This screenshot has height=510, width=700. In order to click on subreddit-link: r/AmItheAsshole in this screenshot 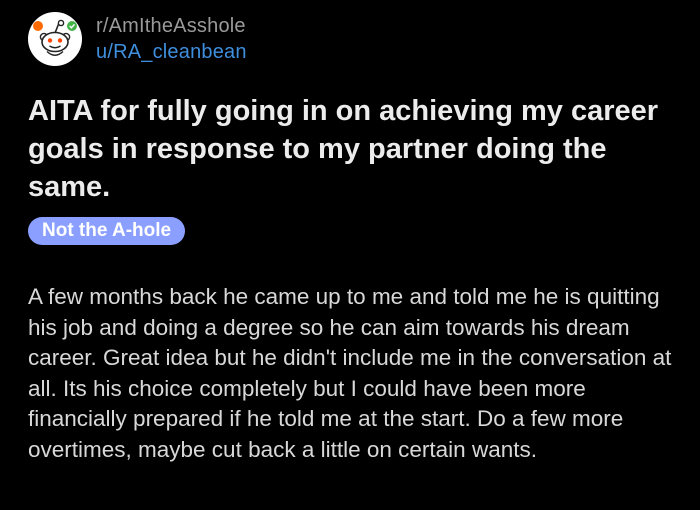, I will do `click(171, 26)`.